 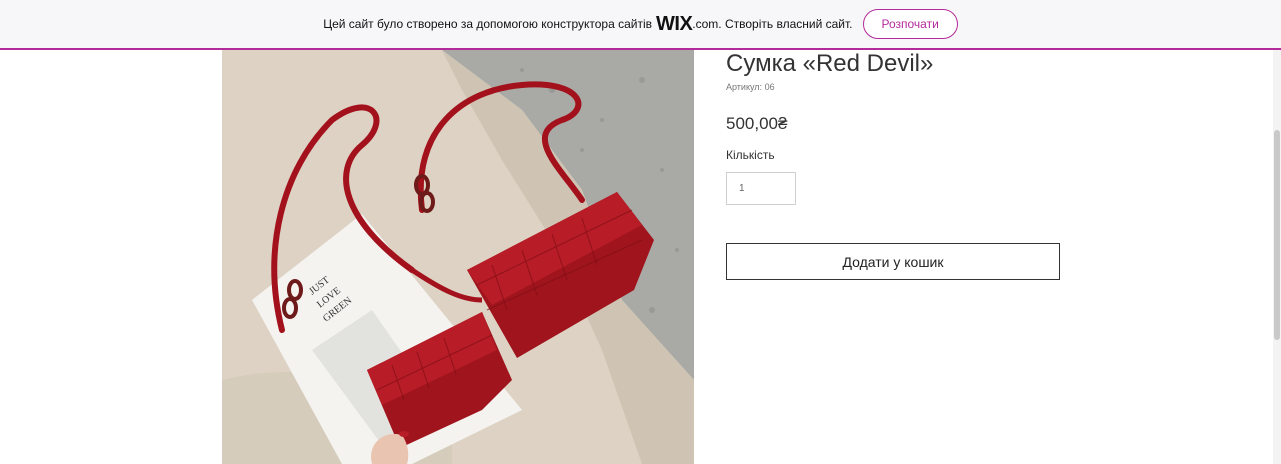 I want to click on scrollbar-thumb, so click(x=1277, y=235).